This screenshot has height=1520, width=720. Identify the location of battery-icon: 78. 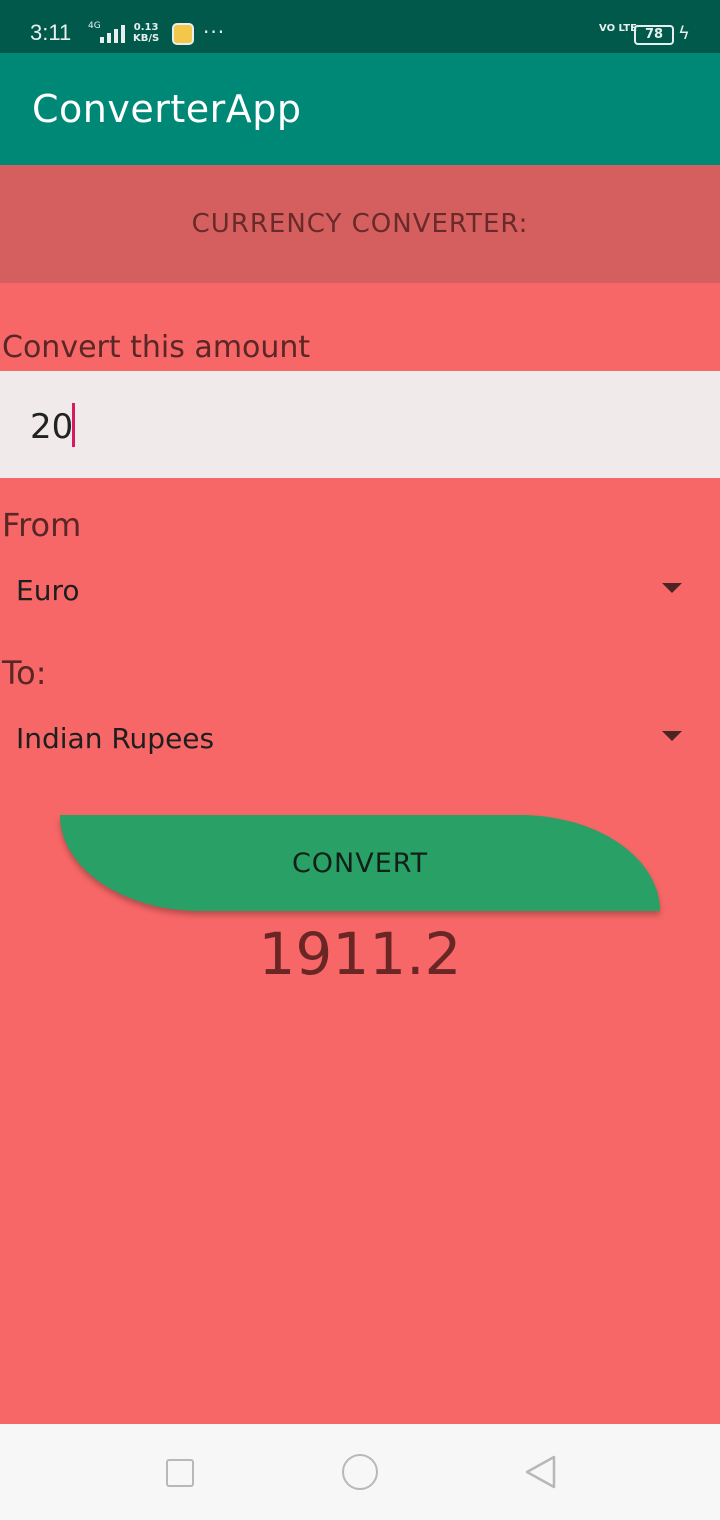
(654, 35).